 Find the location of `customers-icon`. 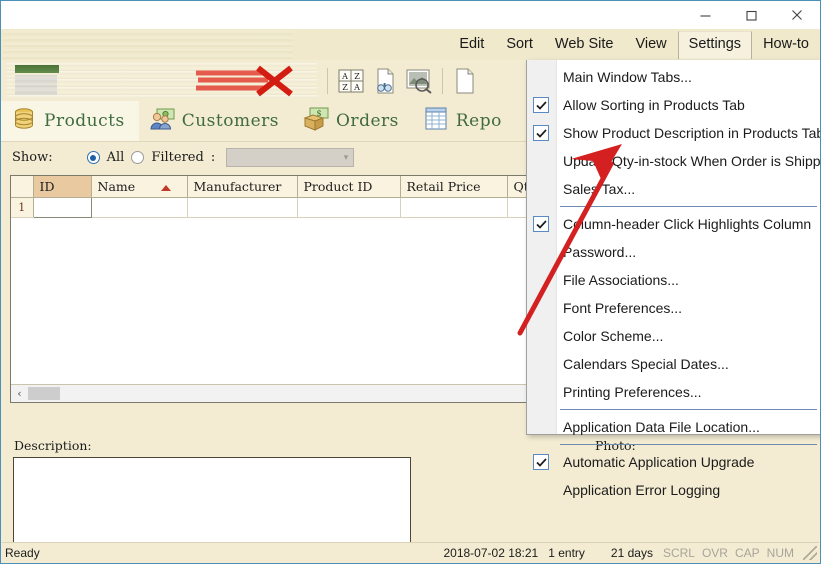

customers-icon is located at coordinates (162, 121).